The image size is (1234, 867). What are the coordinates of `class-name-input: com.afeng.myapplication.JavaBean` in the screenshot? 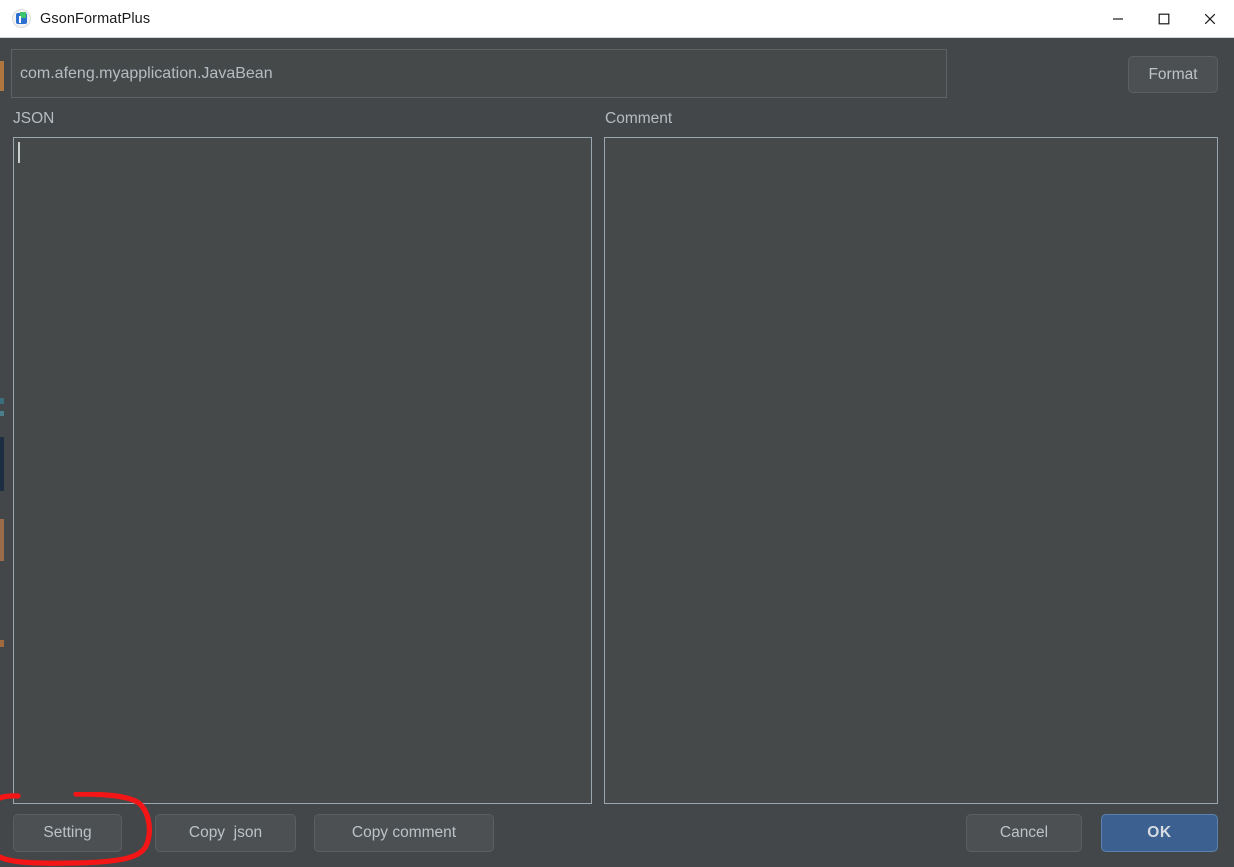 It's located at (479, 73).